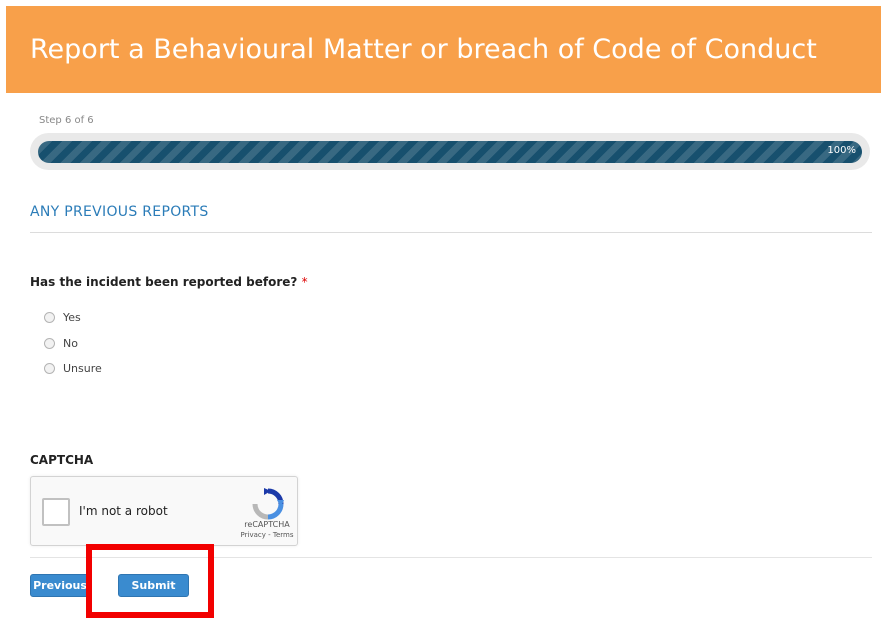  I want to click on radio-option-unsure: Unsure, so click(73, 368).